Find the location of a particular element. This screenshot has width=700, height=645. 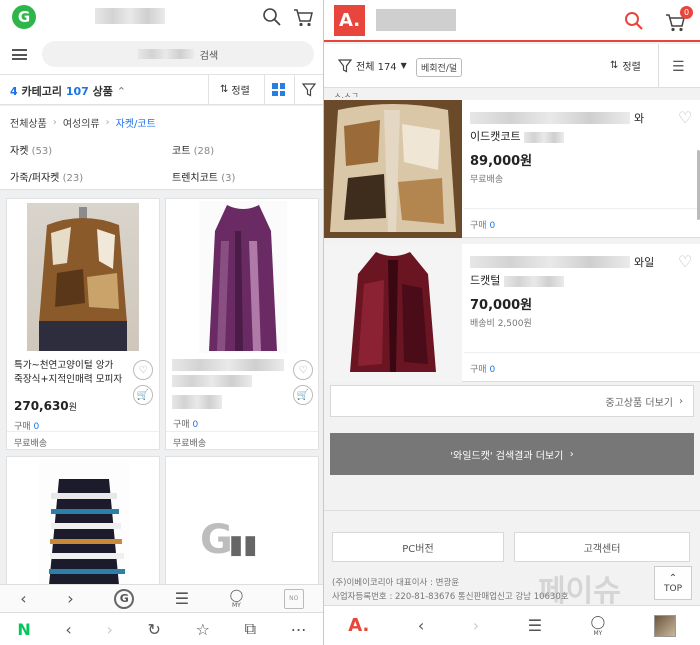

recent-view-icon: NO is located at coordinates (293, 598).